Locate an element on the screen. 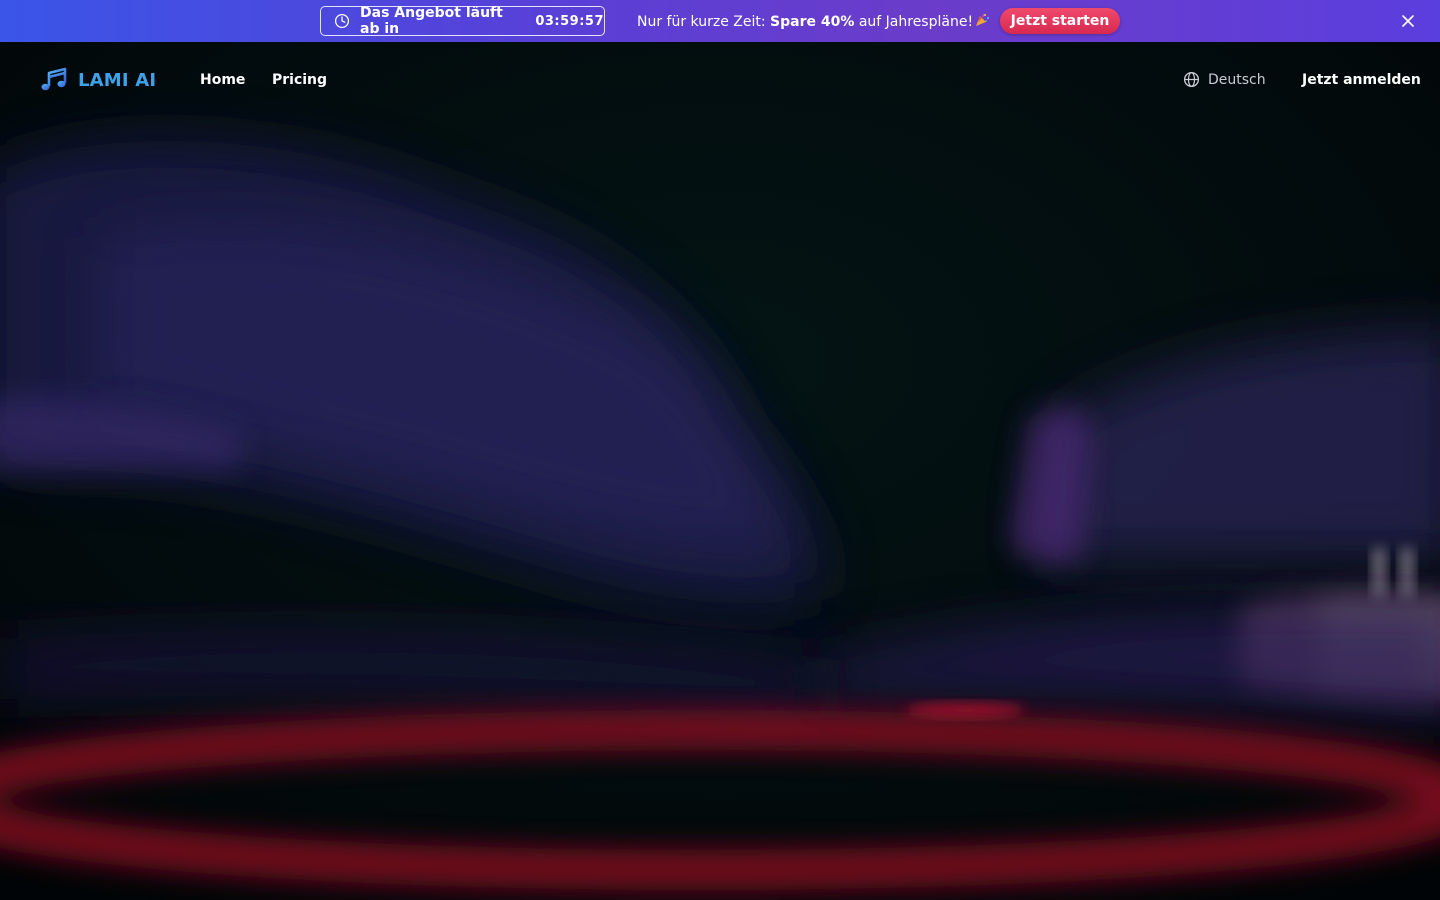 The width and height of the screenshot is (1440, 900). offer-highlight: Spare 40% is located at coordinates (812, 22).